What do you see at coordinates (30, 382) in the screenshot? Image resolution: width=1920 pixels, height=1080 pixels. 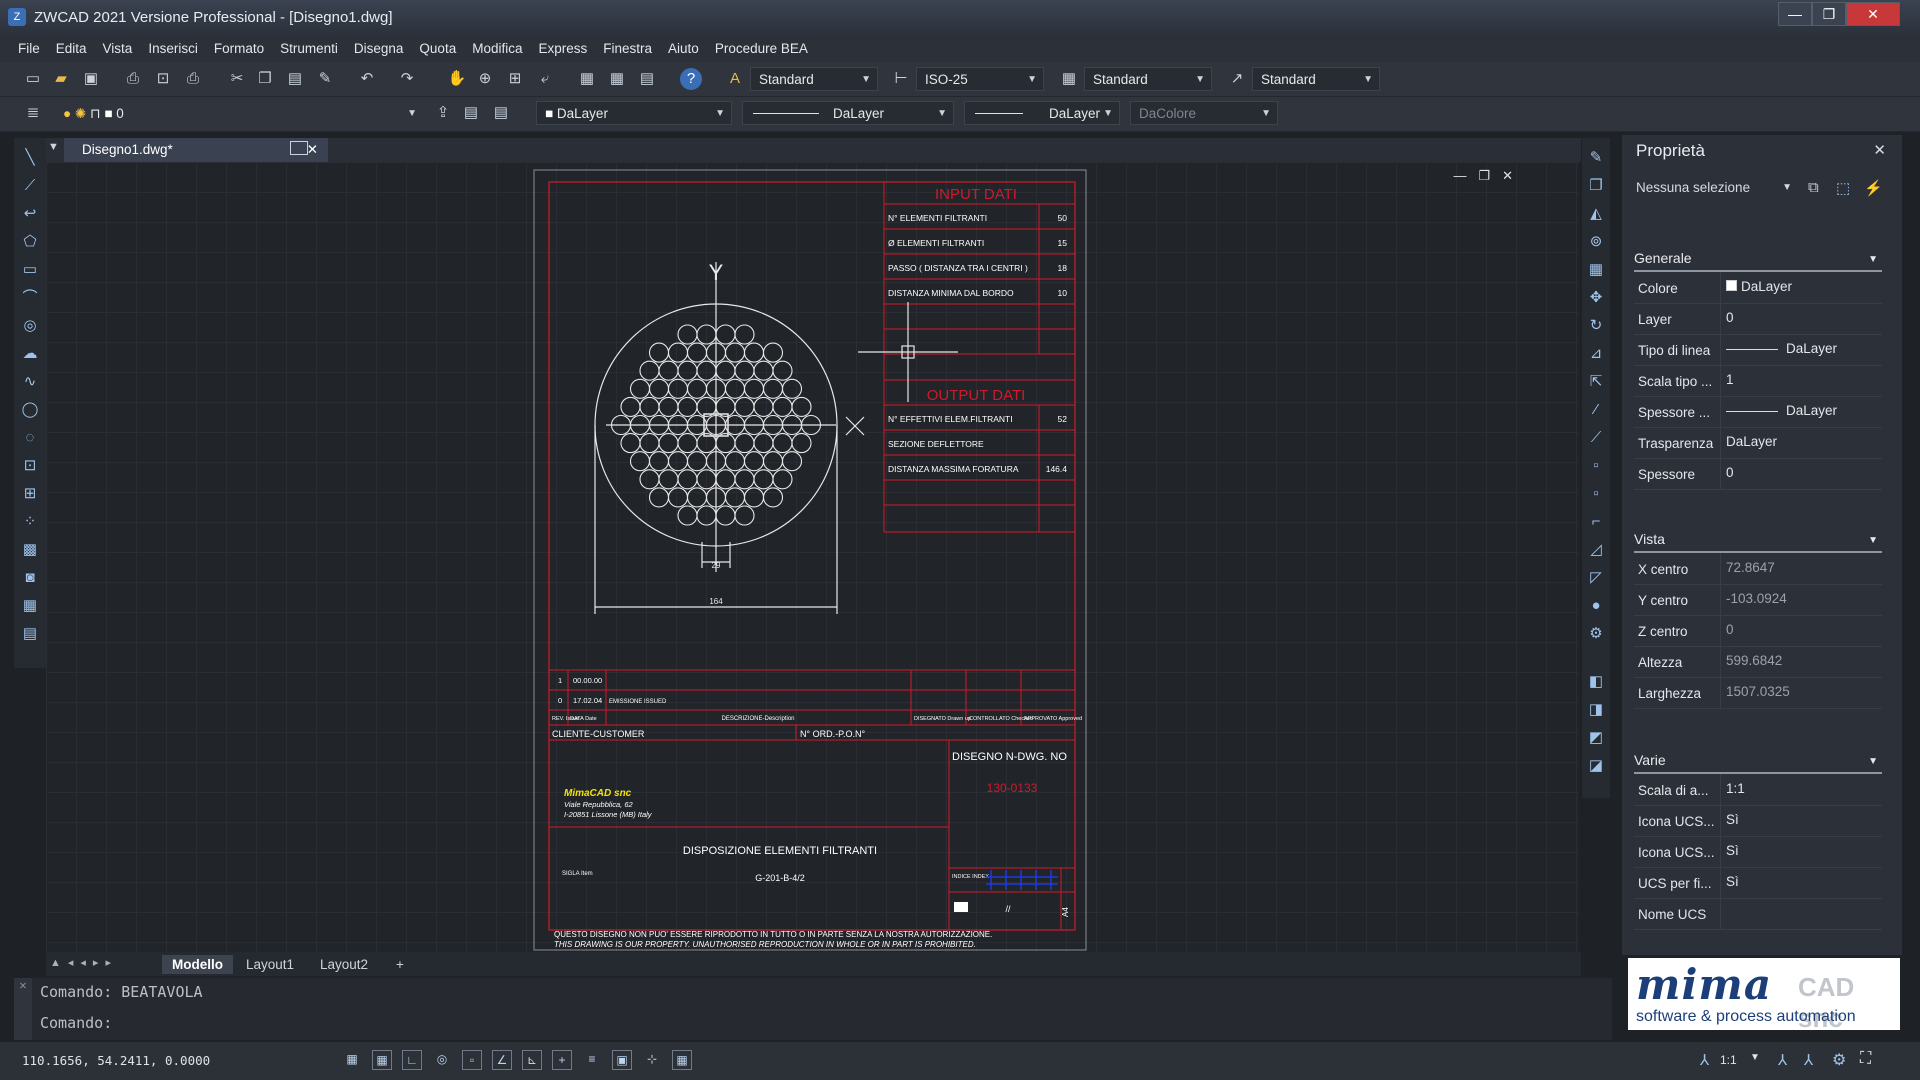 I see `spline-icon: ∿` at bounding box center [30, 382].